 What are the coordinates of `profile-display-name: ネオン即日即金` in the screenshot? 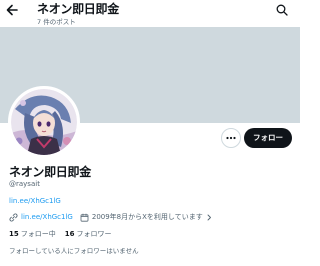 It's located at (50, 172).